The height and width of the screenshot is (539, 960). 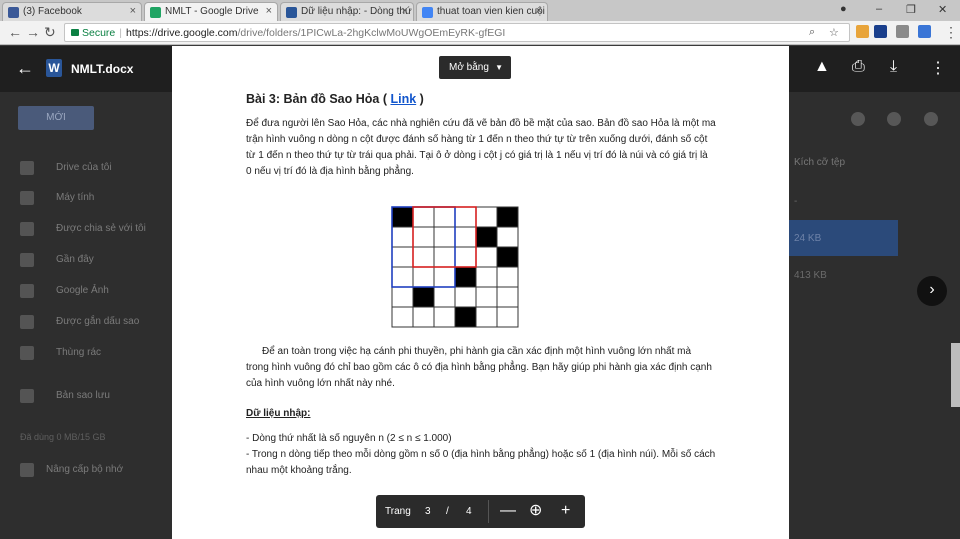 I want to click on tab-google-search: thuat toan vien kien cuội ×, so click(x=482, y=11).